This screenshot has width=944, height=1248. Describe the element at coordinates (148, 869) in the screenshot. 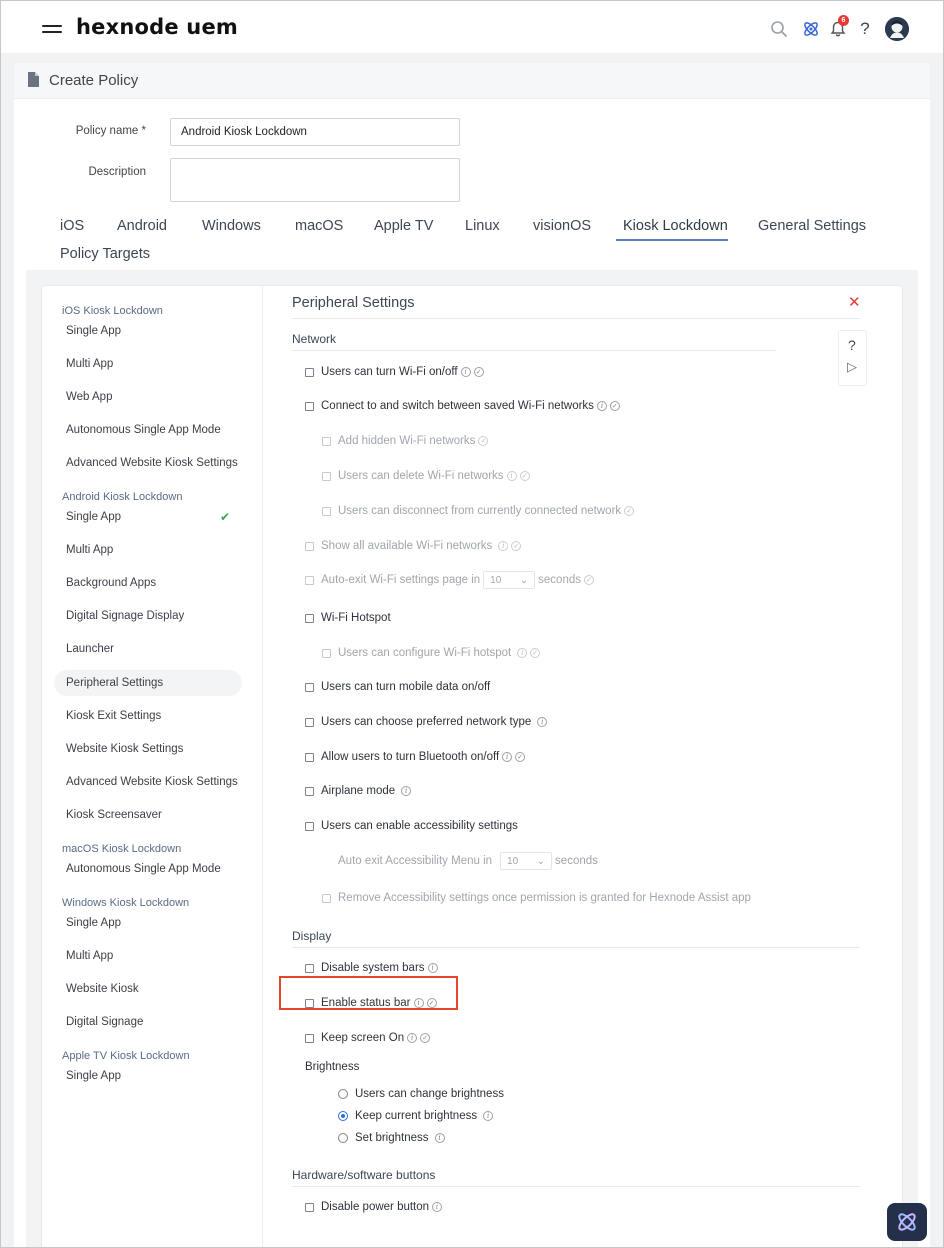

I see `sidebar-item-macos-autonomous: Autonomous Single App Mode` at that location.